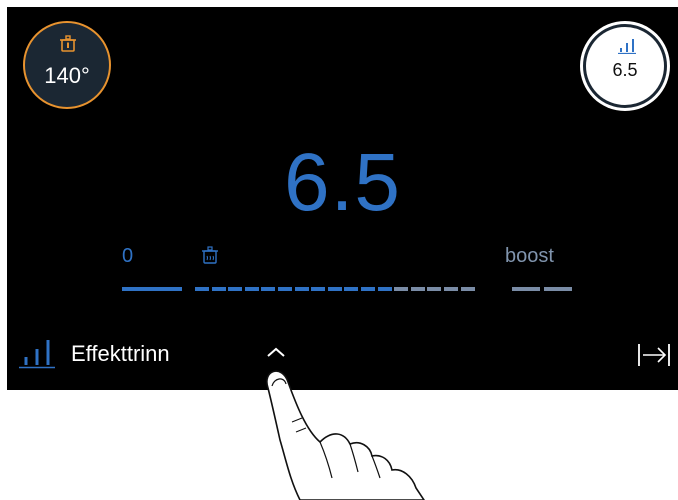 The image size is (678, 500). Describe the element at coordinates (625, 70) in the screenshot. I see `power-level-badge-value: 6.5` at that location.